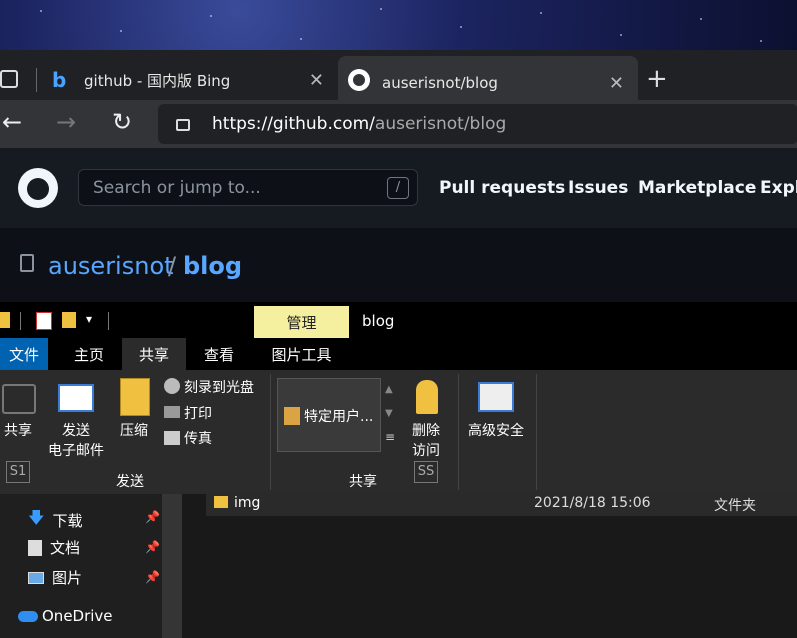 The image size is (797, 638). Describe the element at coordinates (122, 122) in the screenshot. I see `refresh-icon: ↻` at that location.